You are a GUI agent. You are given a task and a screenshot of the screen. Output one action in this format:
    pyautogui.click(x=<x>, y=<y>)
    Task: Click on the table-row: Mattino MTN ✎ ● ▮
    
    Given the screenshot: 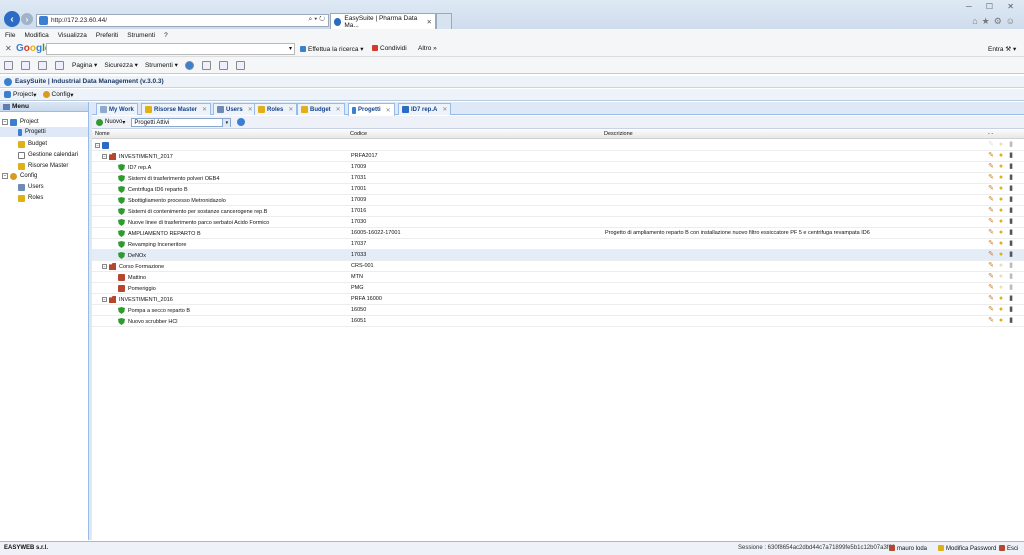 What is the action you would take?
    pyautogui.click(x=558, y=277)
    